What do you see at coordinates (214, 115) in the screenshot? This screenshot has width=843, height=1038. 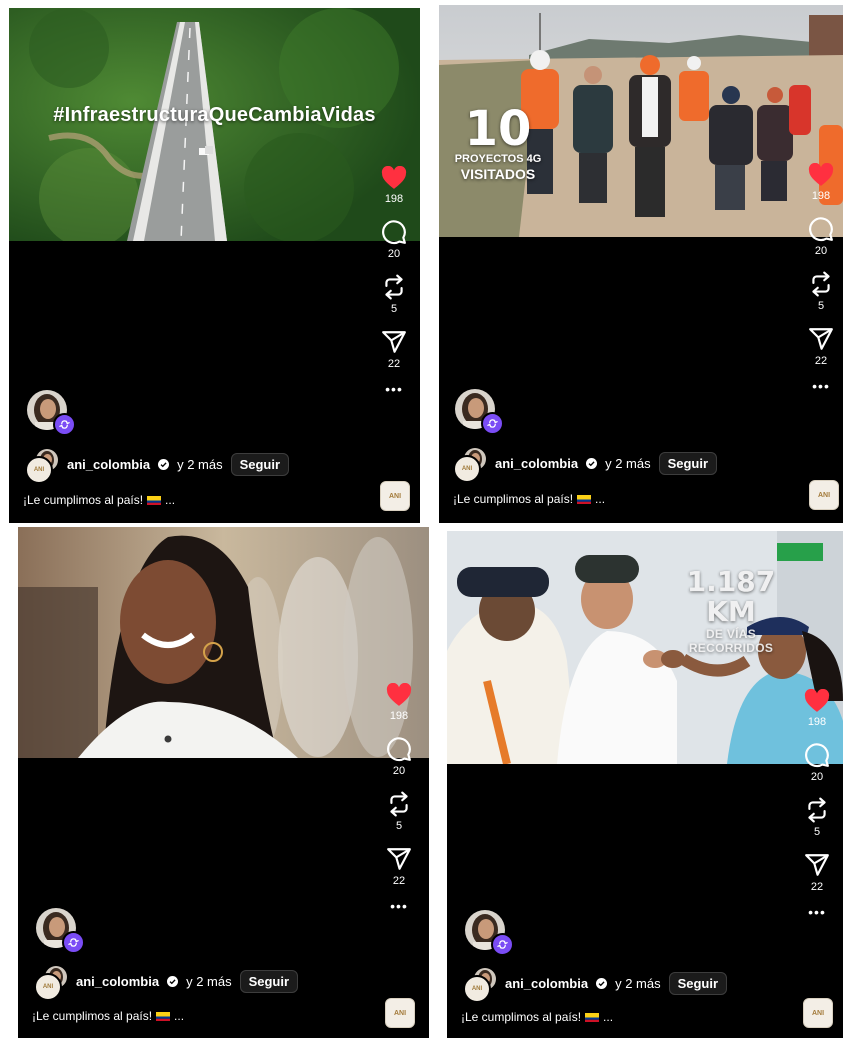 I see `overlay-hashtag: #InfraestructuraQueCambiaVidas` at bounding box center [214, 115].